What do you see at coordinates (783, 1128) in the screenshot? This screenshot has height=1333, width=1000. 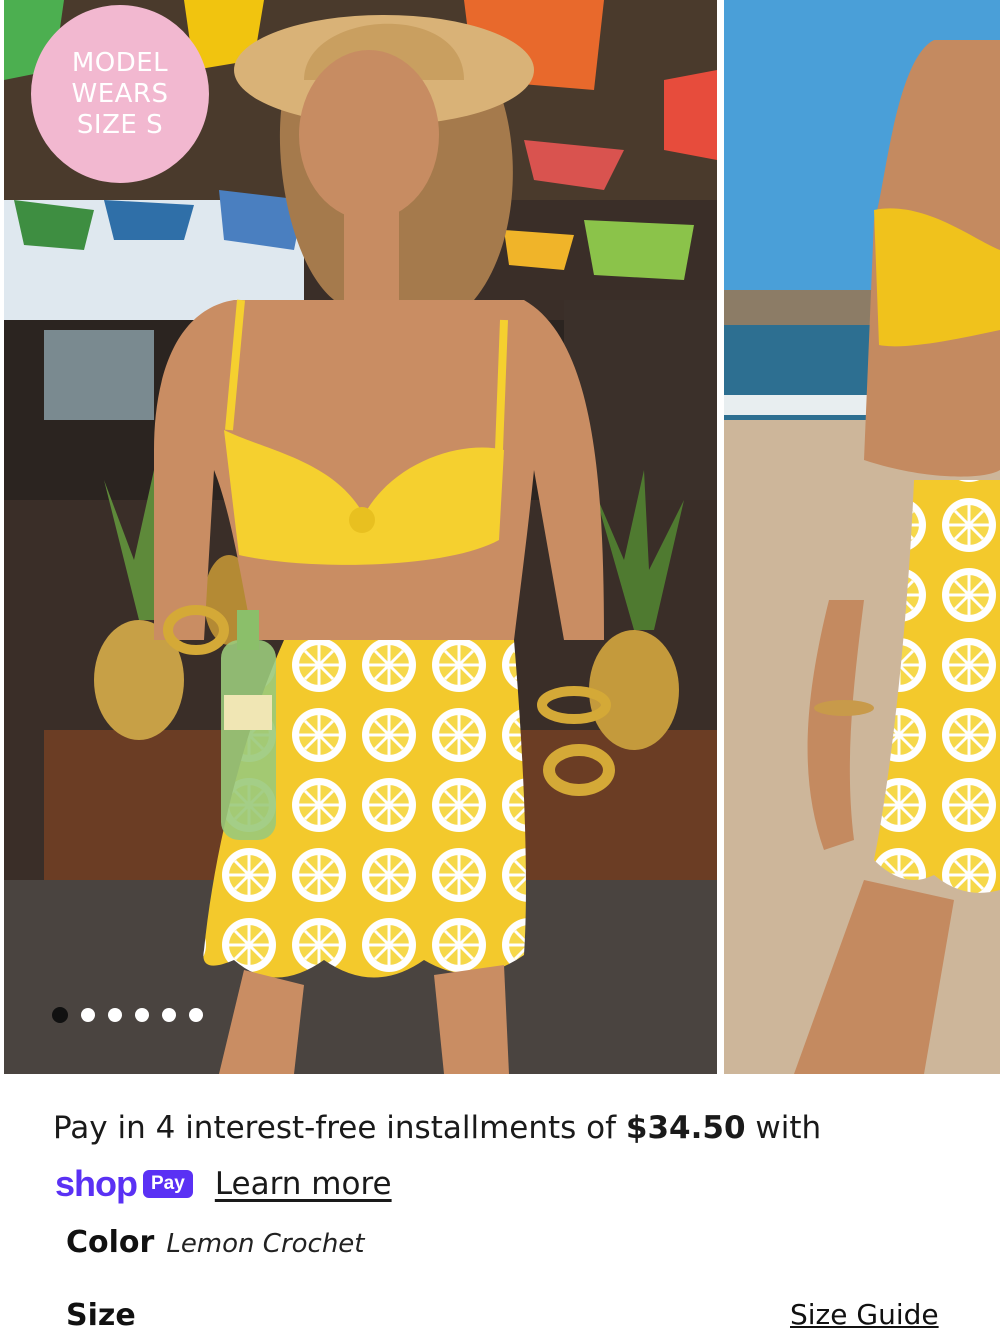 I see `installments-suffix: with` at bounding box center [783, 1128].